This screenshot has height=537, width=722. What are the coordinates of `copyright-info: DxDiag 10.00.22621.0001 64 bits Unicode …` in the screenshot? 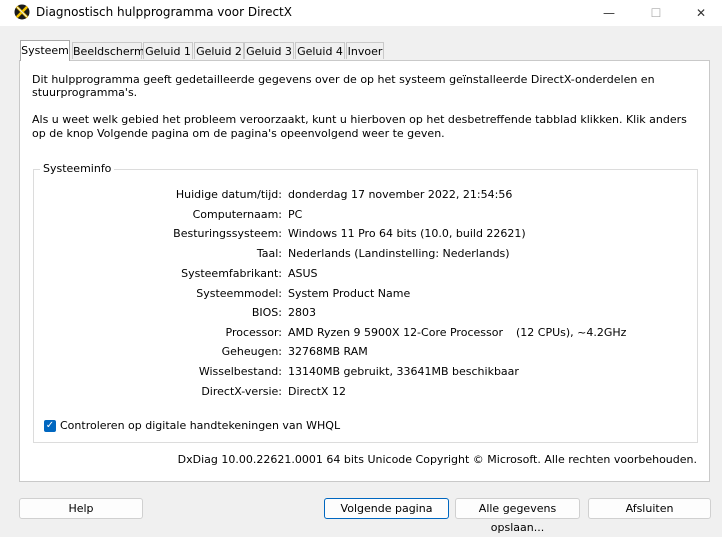 It's located at (437, 459).